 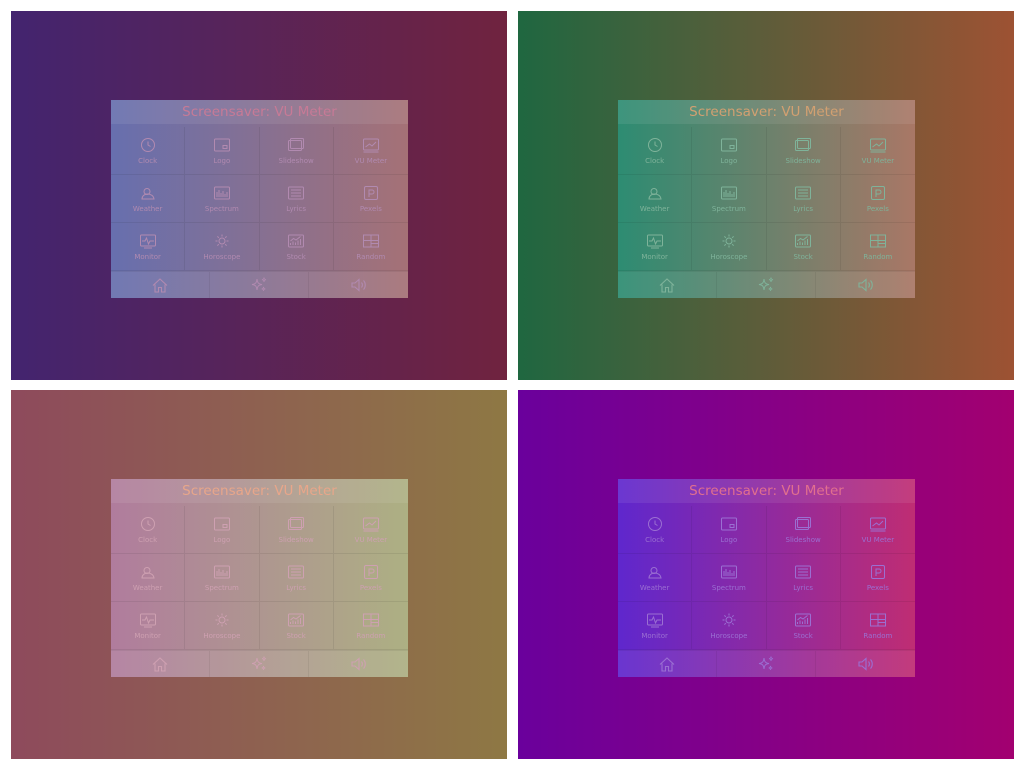 What do you see at coordinates (729, 193) in the screenshot?
I see `spectrum-icon` at bounding box center [729, 193].